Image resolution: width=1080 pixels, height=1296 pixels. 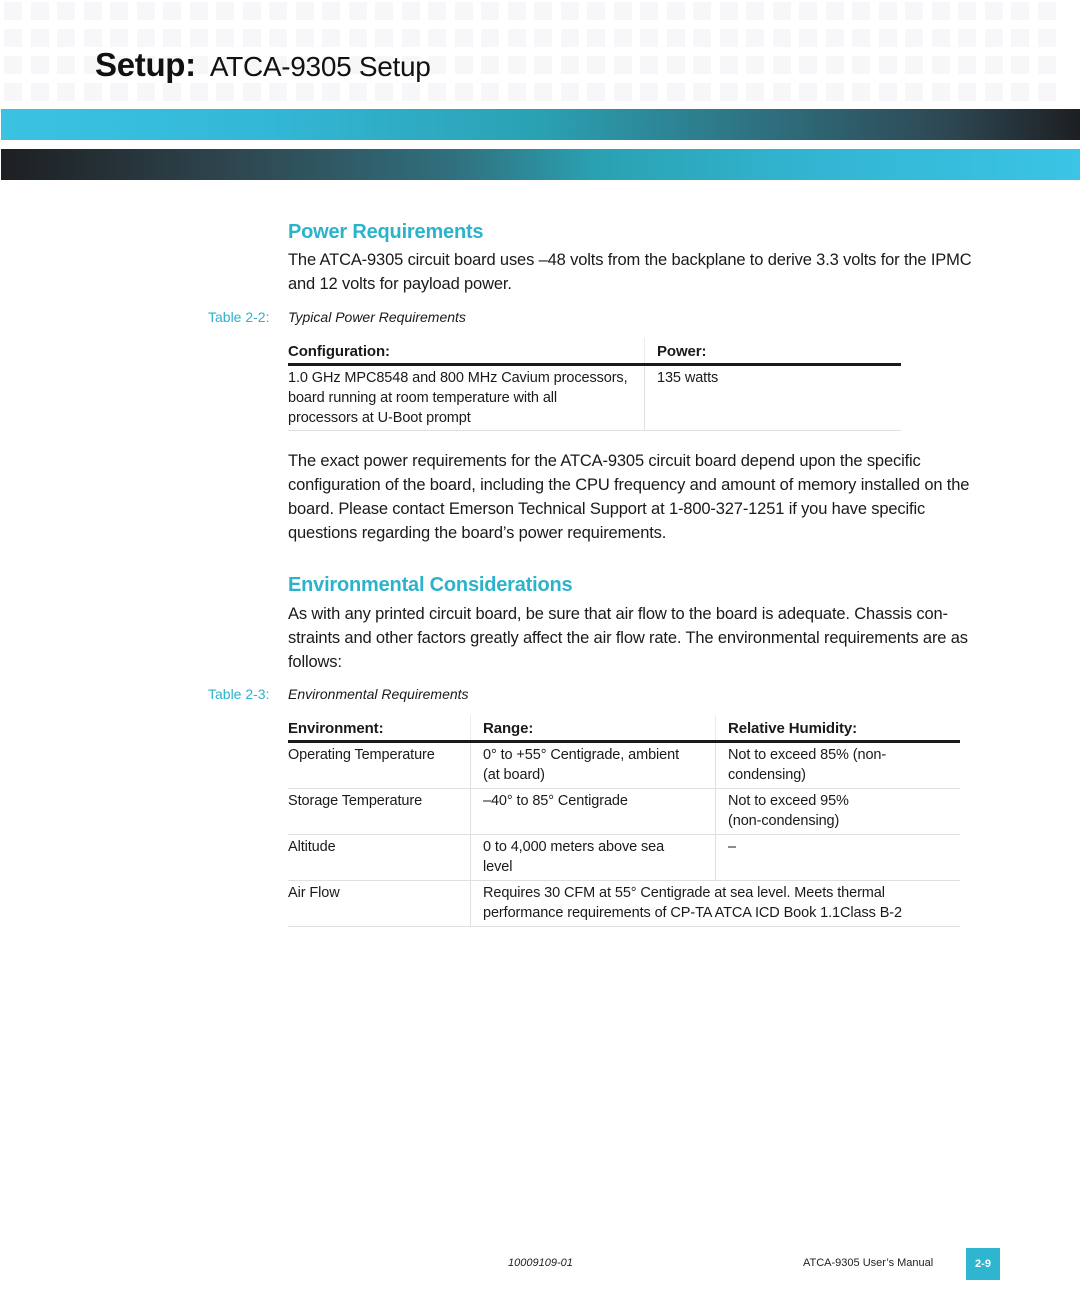 I want to click on cell-environment: Air Flow, so click(x=379, y=903).